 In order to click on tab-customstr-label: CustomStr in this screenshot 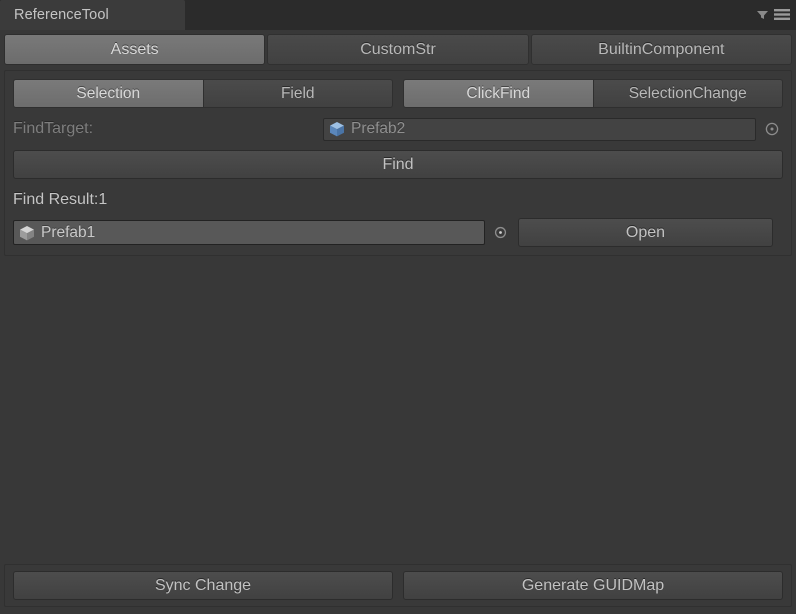, I will do `click(398, 49)`.